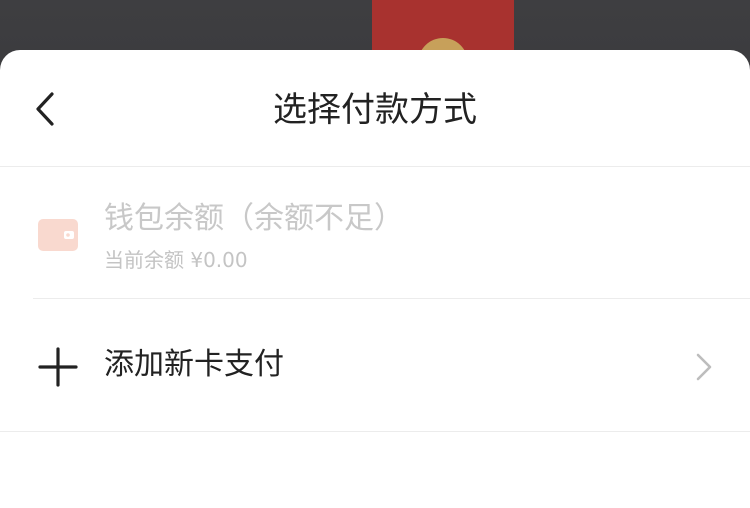 The width and height of the screenshot is (750, 508). Describe the element at coordinates (58, 235) in the screenshot. I see `wallet-icon` at that location.